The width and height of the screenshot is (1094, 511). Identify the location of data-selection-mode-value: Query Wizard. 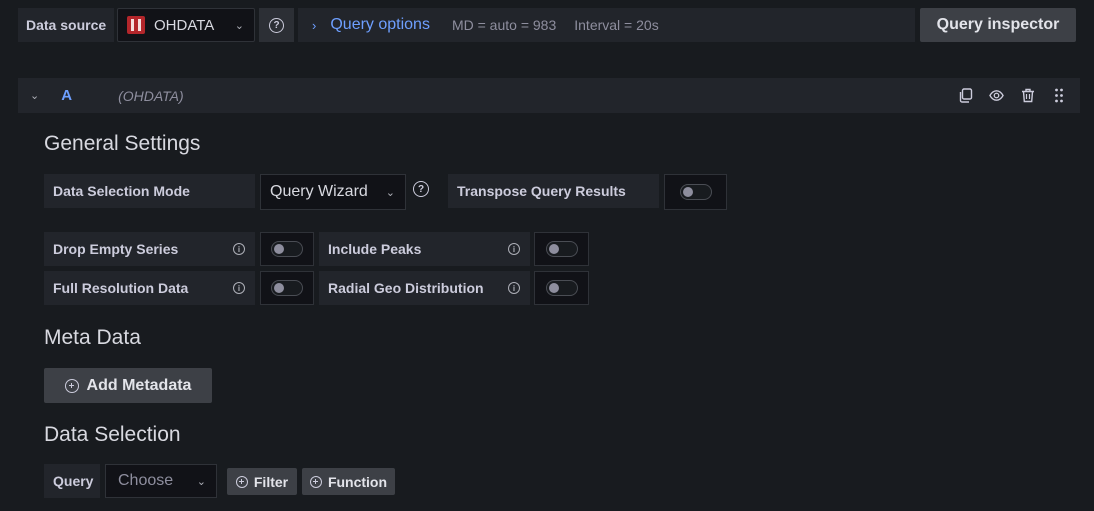
(319, 191).